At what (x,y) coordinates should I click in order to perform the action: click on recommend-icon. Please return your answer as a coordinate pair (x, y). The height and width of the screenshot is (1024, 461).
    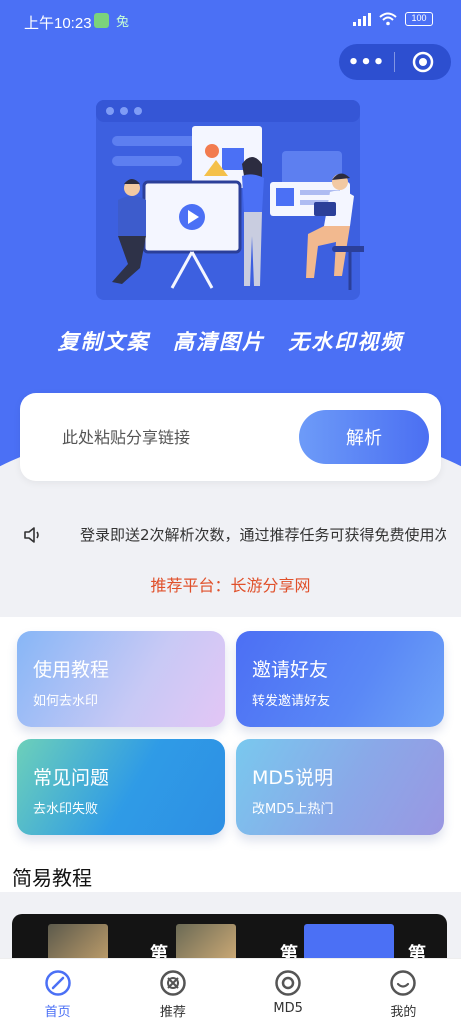
    Looking at the image, I should click on (173, 983).